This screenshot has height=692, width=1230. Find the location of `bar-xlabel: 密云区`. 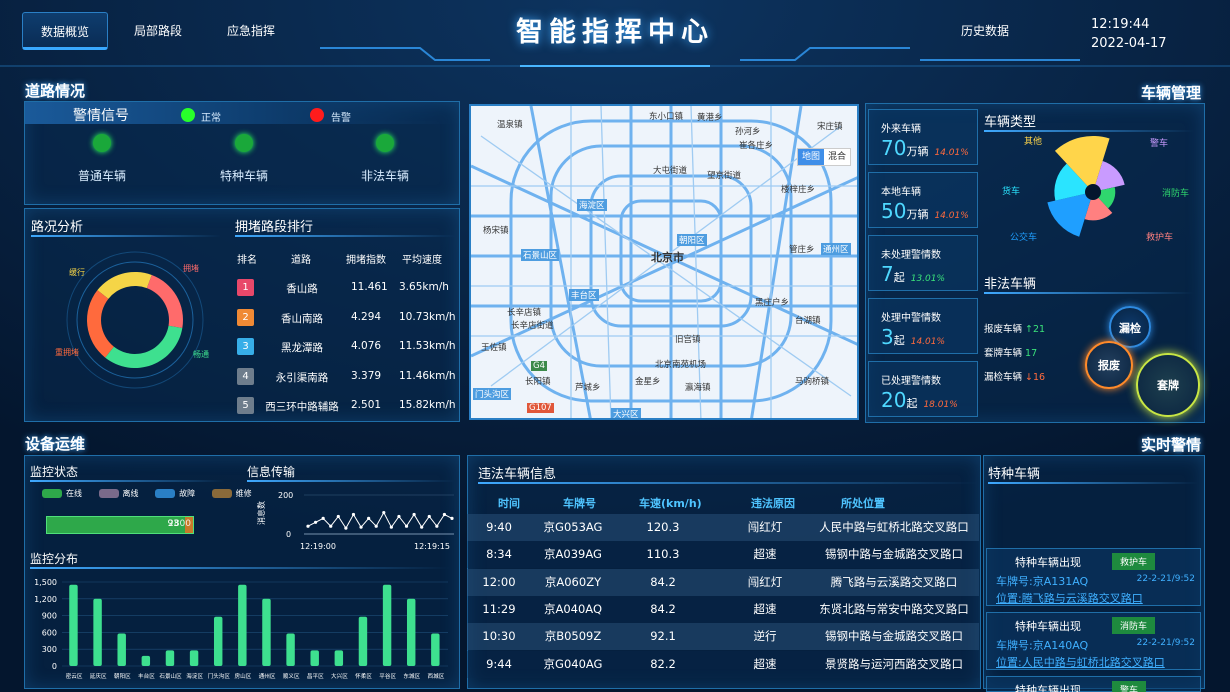

bar-xlabel: 密云区 is located at coordinates (74, 676).